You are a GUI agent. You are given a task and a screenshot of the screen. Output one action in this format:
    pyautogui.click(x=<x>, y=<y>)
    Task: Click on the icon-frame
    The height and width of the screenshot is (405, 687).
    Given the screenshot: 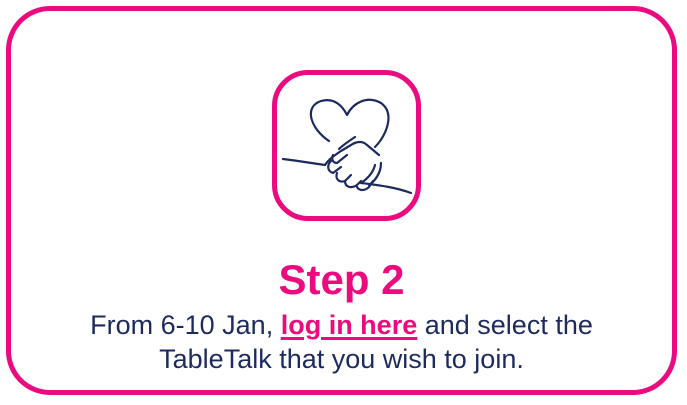 What is the action you would take?
    pyautogui.click(x=346, y=145)
    